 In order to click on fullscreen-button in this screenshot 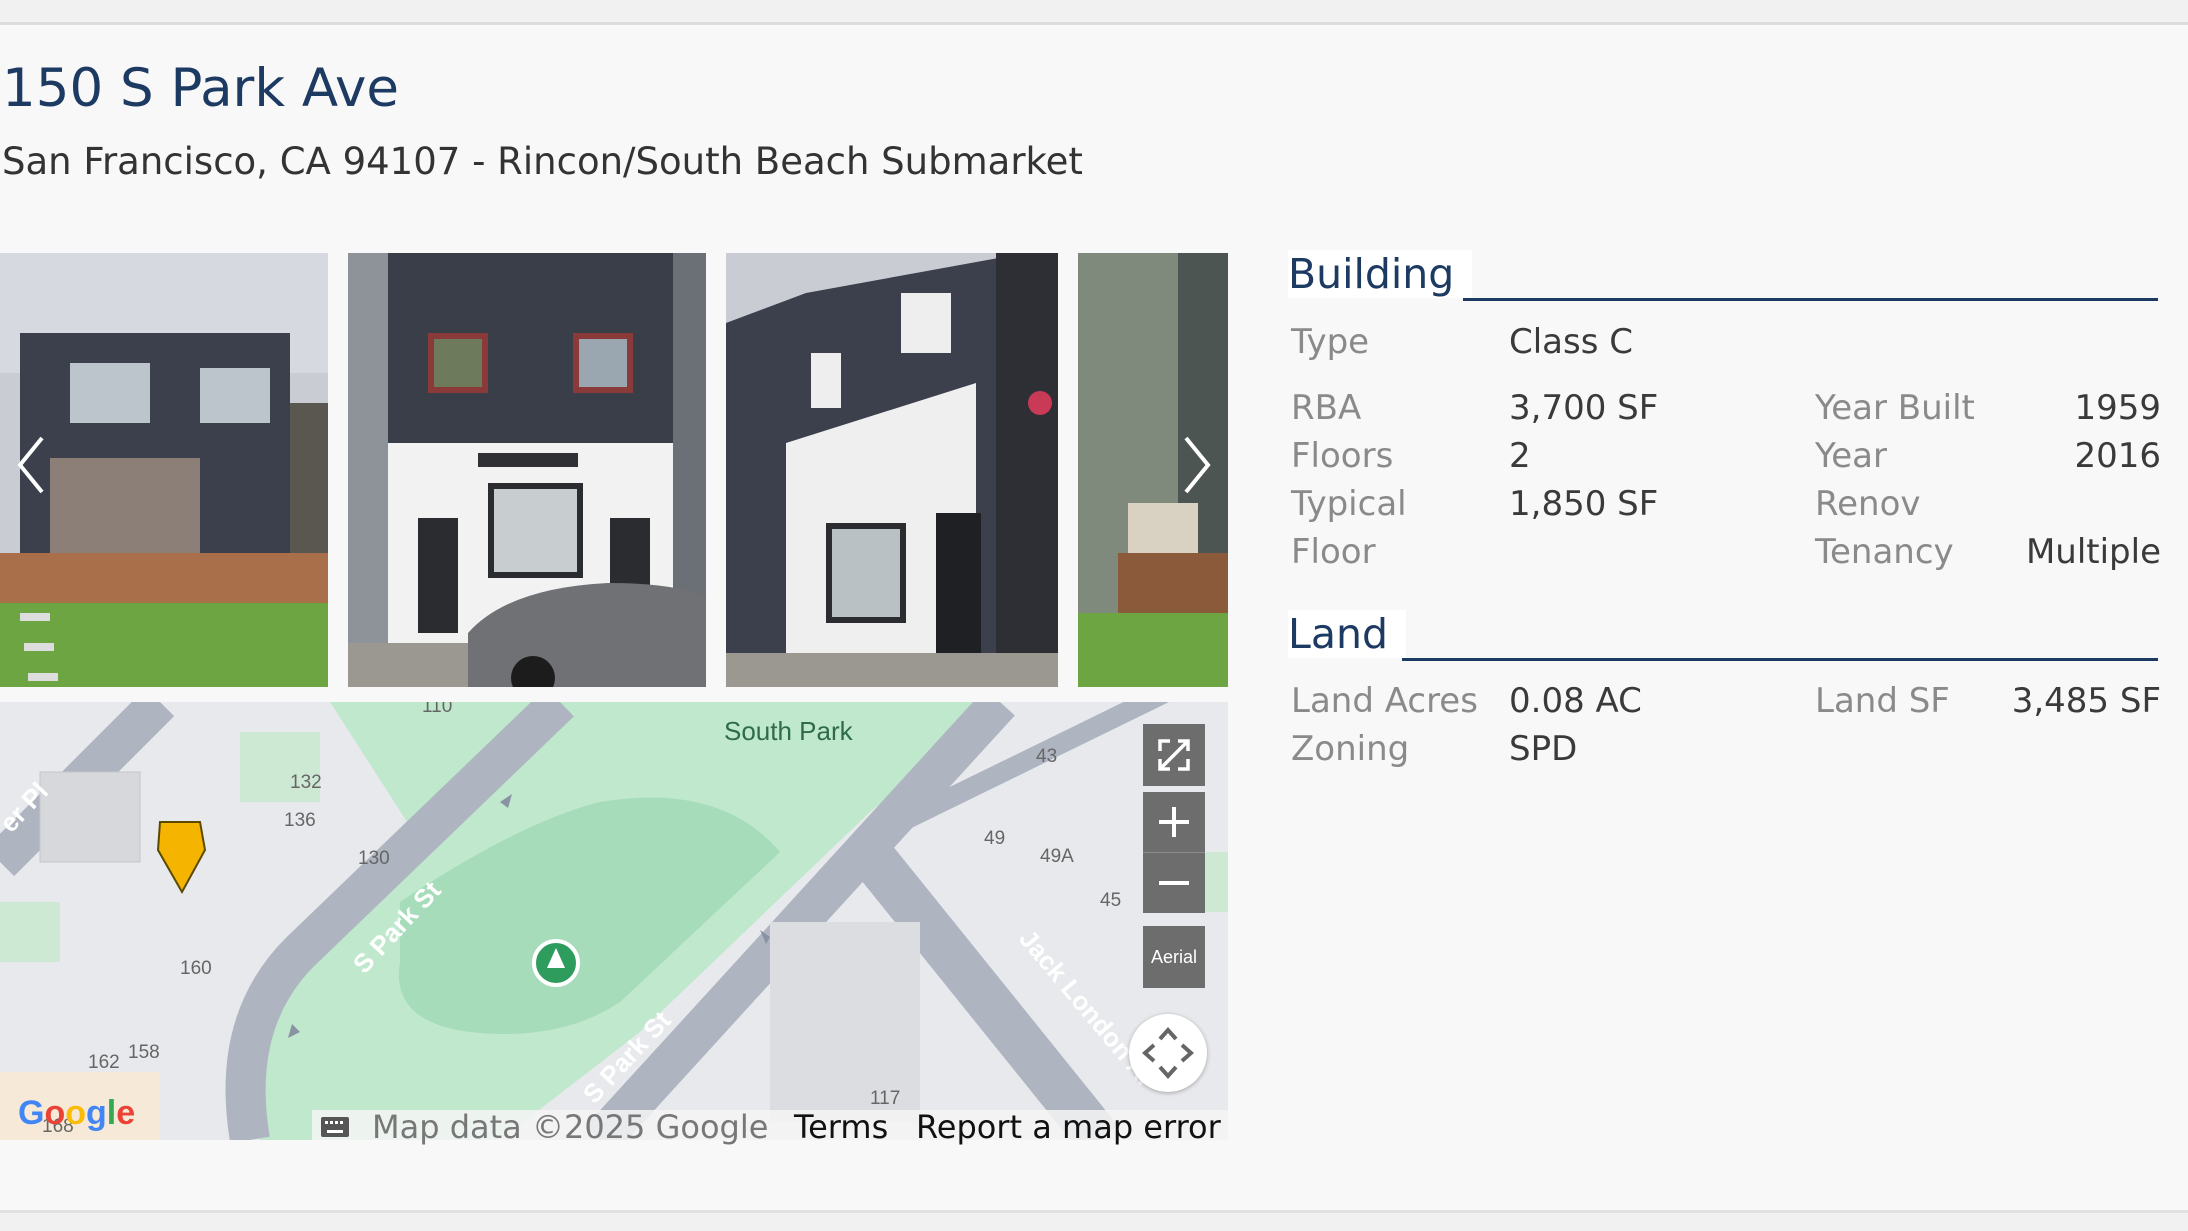, I will do `click(1174, 755)`.